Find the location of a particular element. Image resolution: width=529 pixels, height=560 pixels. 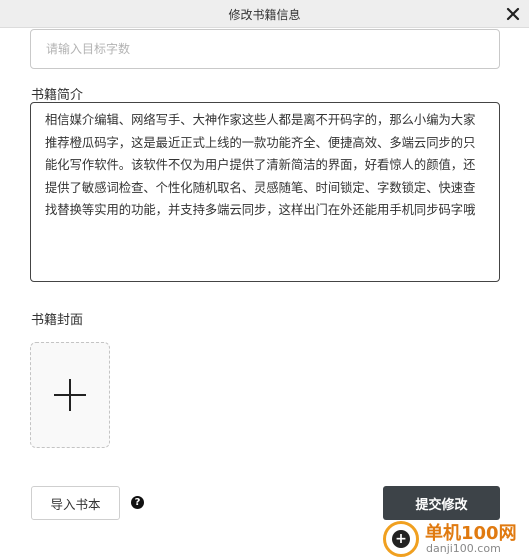

cover-upload-area is located at coordinates (70, 395).